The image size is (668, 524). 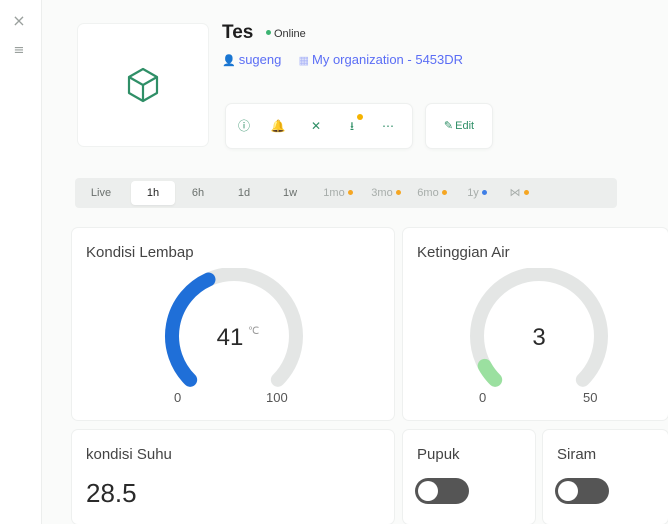 What do you see at coordinates (140, 252) in the screenshot?
I see `widget-title: Kondisi Lembap` at bounding box center [140, 252].